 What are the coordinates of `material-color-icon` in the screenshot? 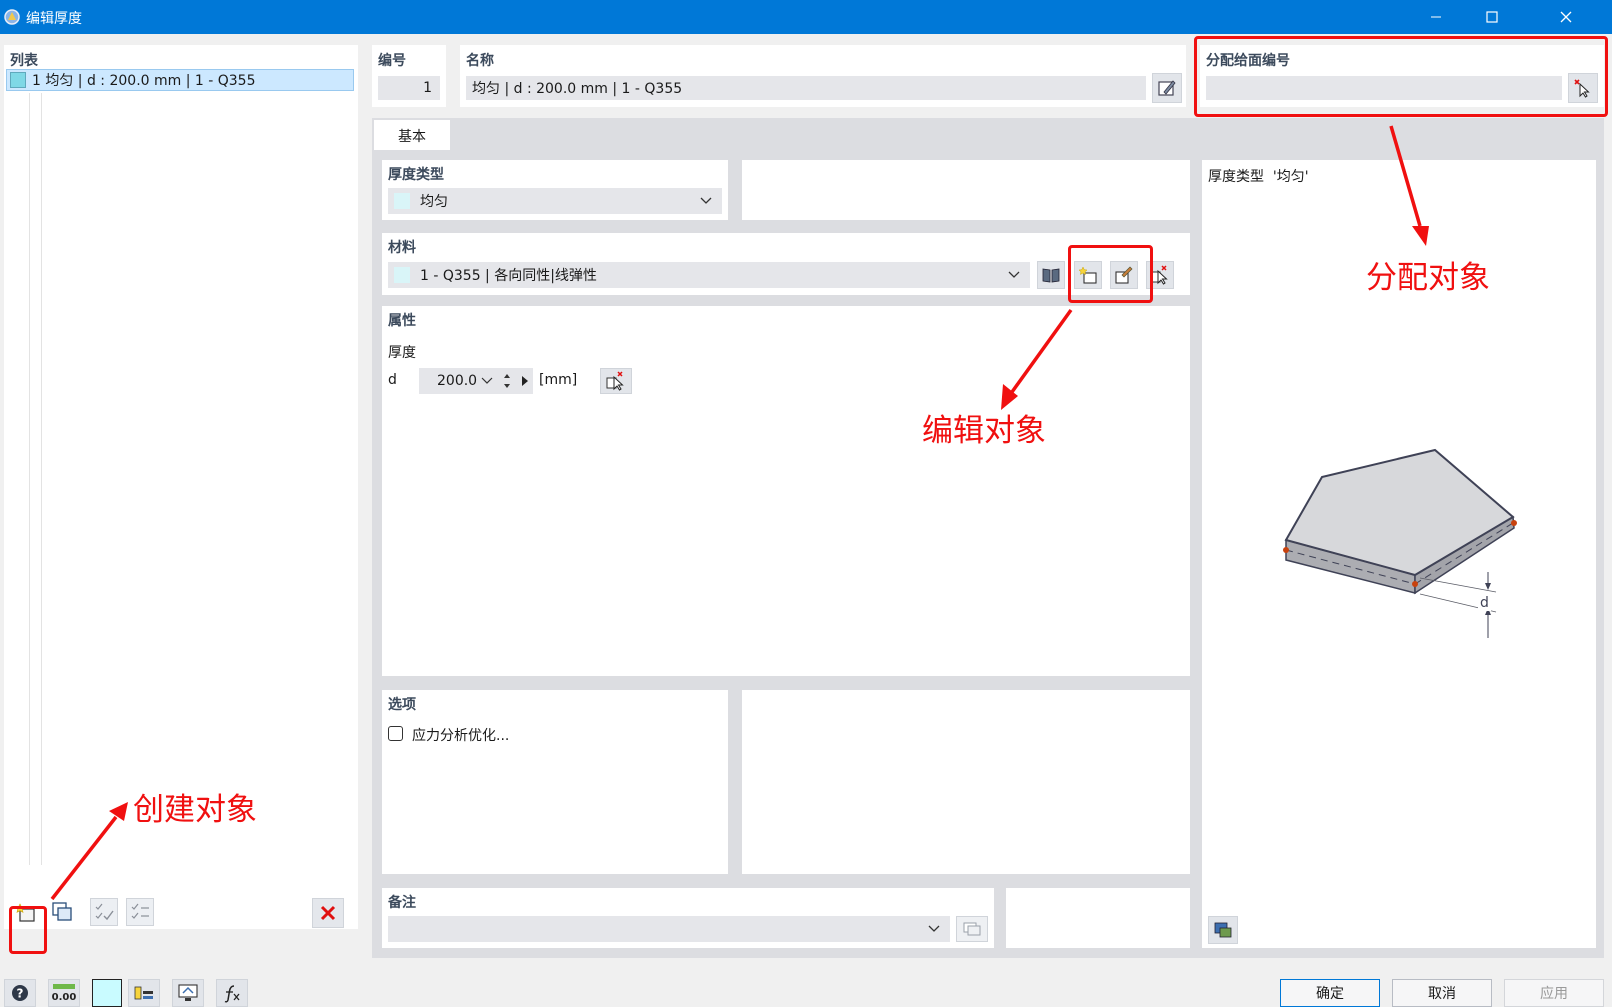 It's located at (402, 275).